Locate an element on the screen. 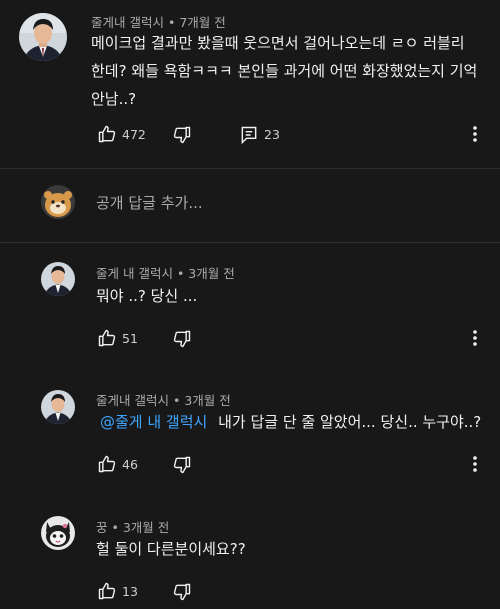 Image resolution: width=500 pixels, height=609 pixels. comment-time: 7개월 전 is located at coordinates (202, 22).